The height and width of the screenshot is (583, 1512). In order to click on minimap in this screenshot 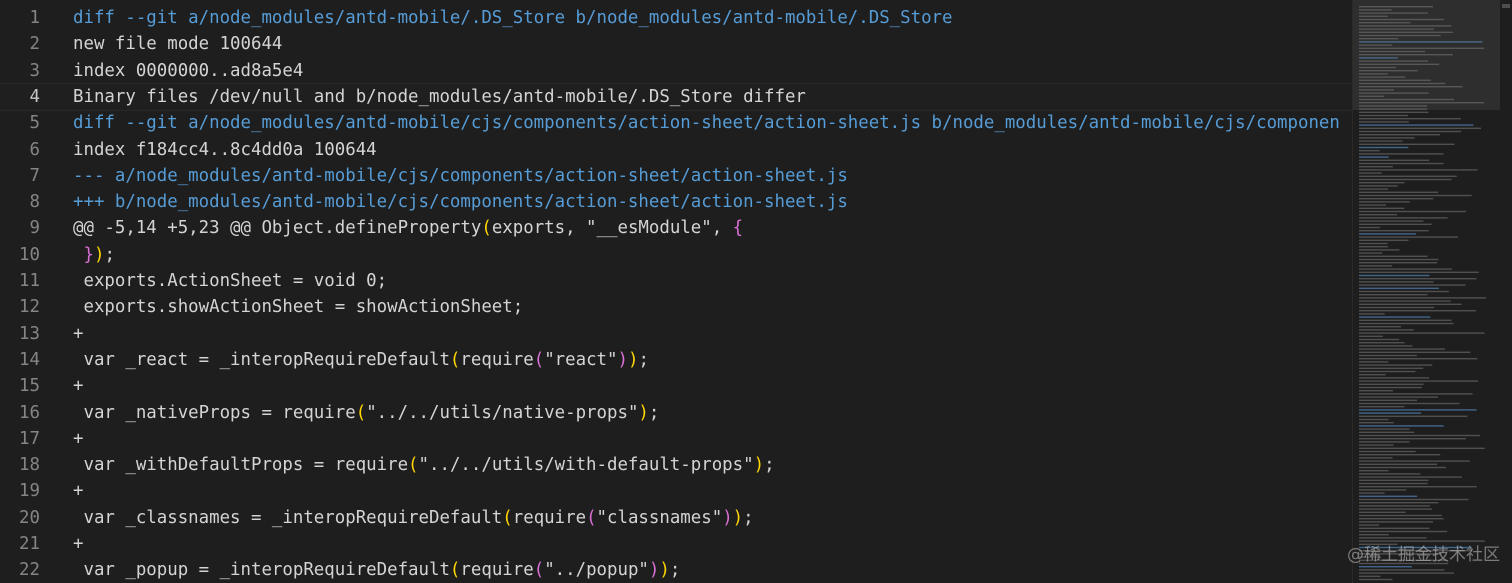, I will do `click(1432, 291)`.